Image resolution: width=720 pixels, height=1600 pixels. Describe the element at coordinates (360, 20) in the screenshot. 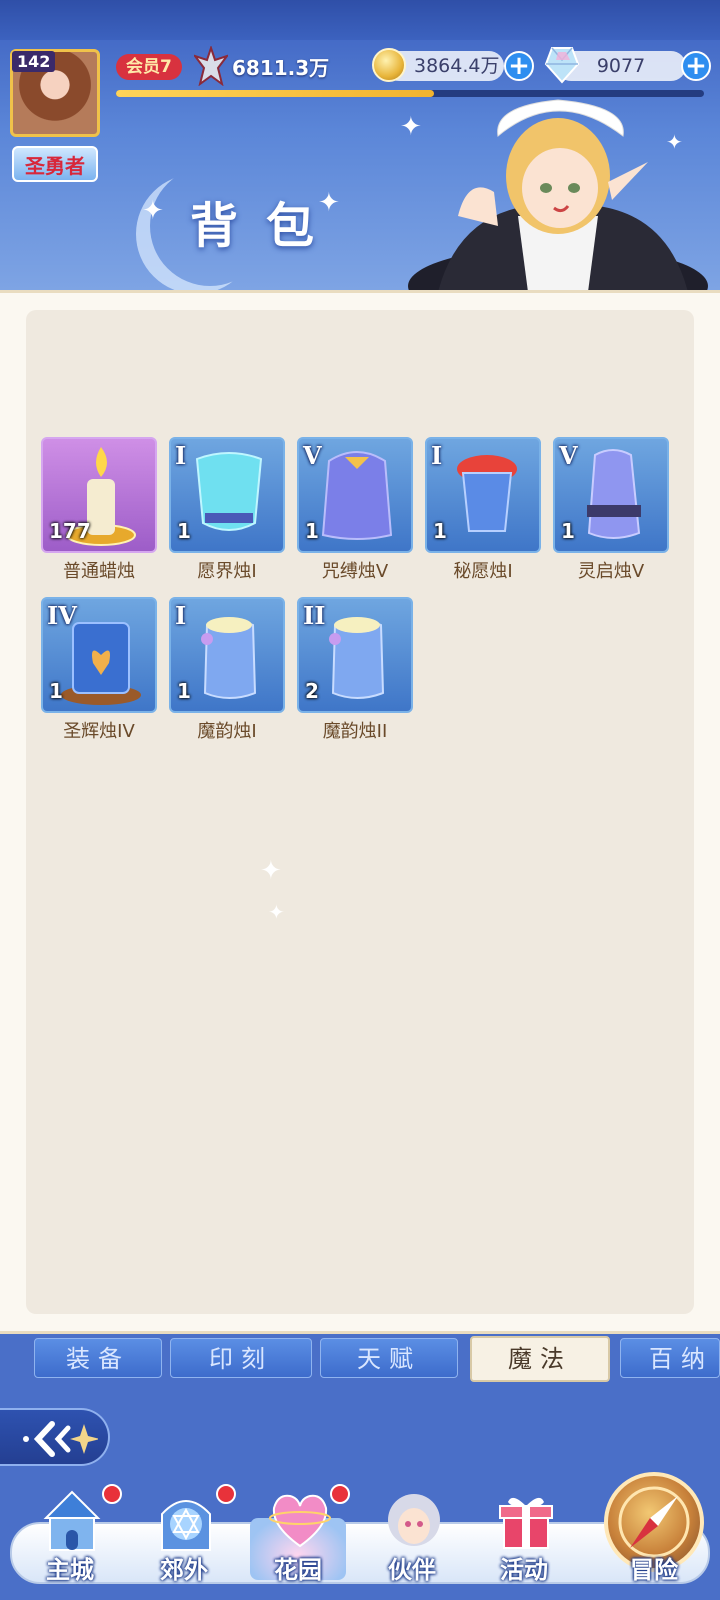

I see `top-strip` at that location.